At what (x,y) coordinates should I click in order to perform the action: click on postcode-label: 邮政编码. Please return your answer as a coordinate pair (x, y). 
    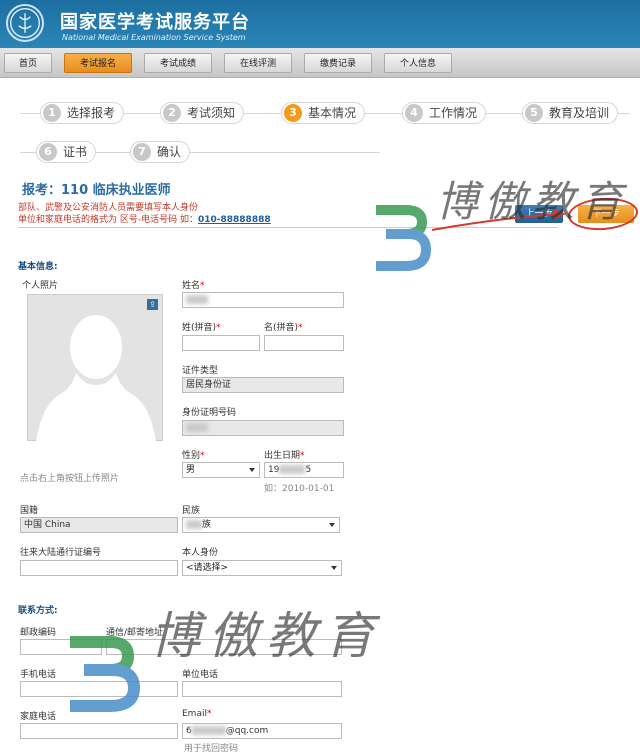
    Looking at the image, I should click on (38, 633).